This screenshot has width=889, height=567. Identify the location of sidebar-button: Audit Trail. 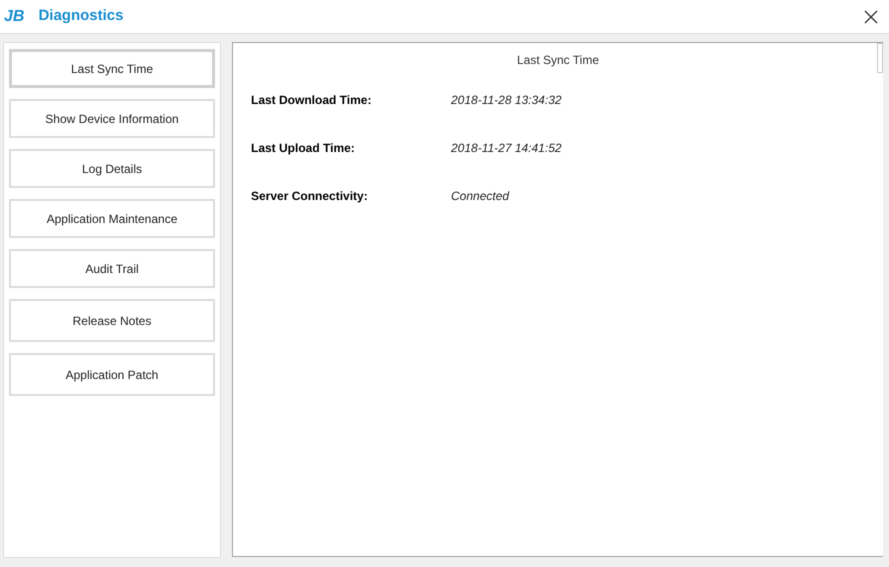
(112, 268).